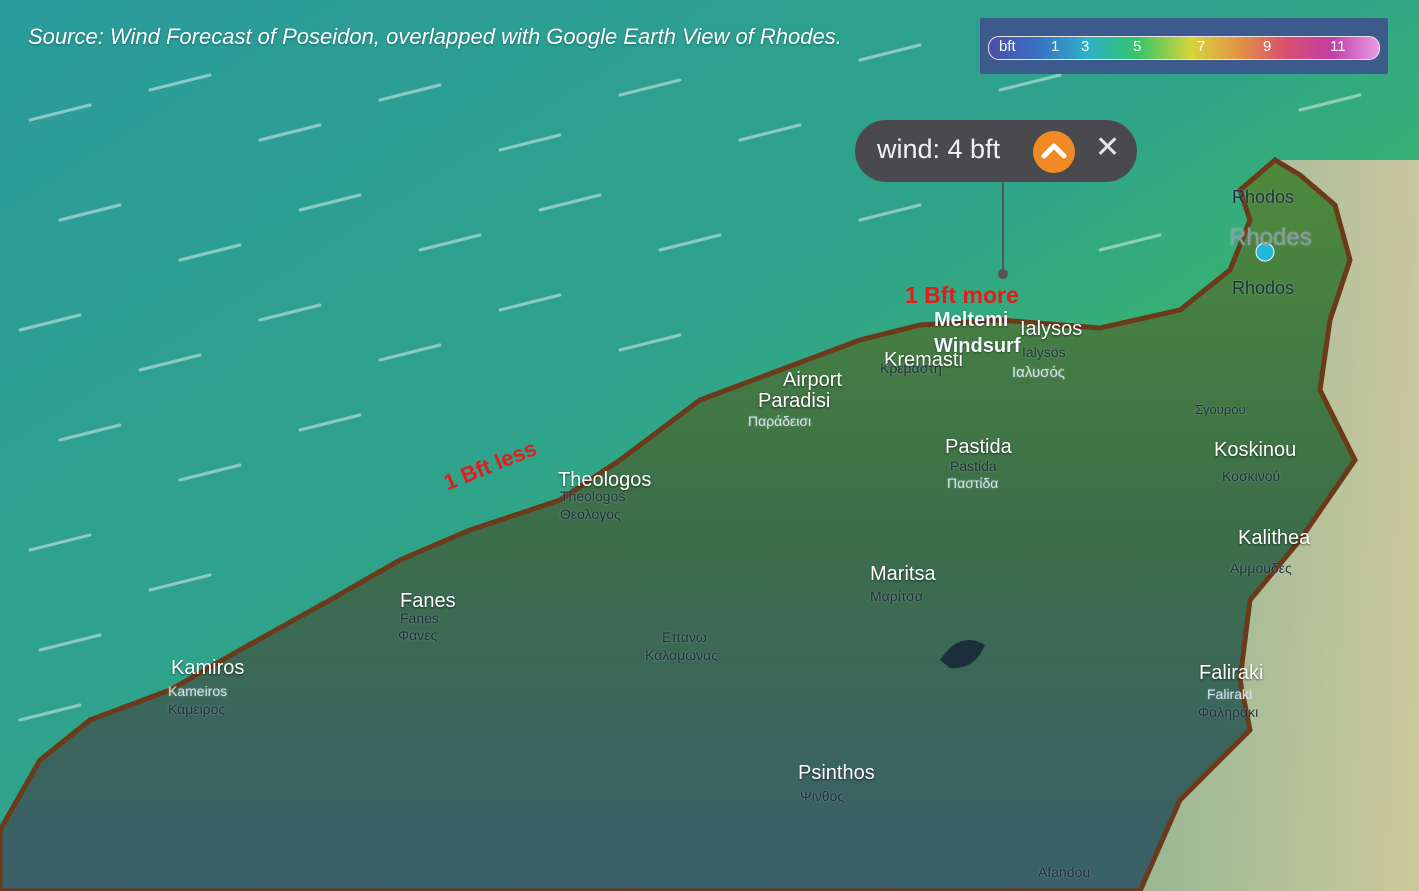  I want to click on legend-tick-11: 11, so click(1338, 46).